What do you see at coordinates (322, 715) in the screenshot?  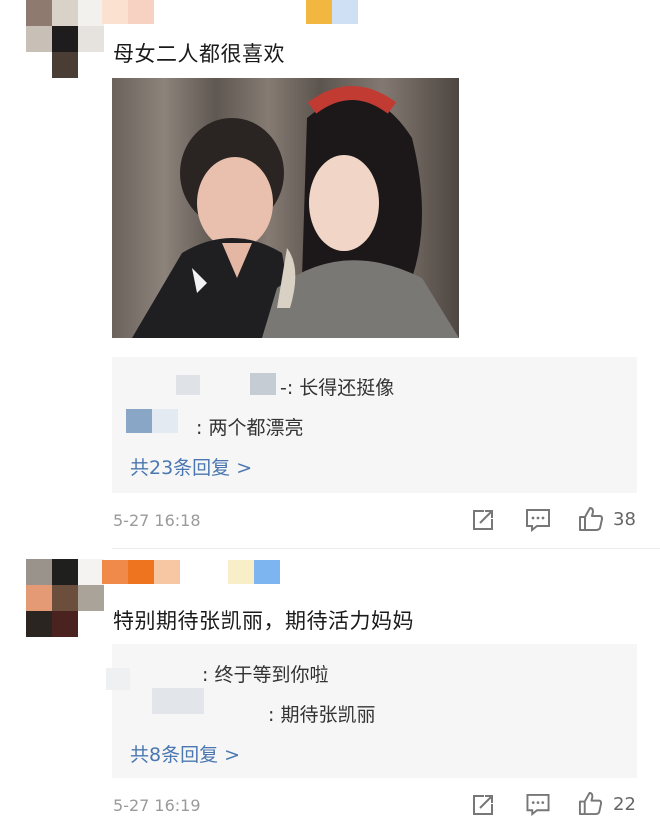 I see `reply-text: : 期待张凯丽` at bounding box center [322, 715].